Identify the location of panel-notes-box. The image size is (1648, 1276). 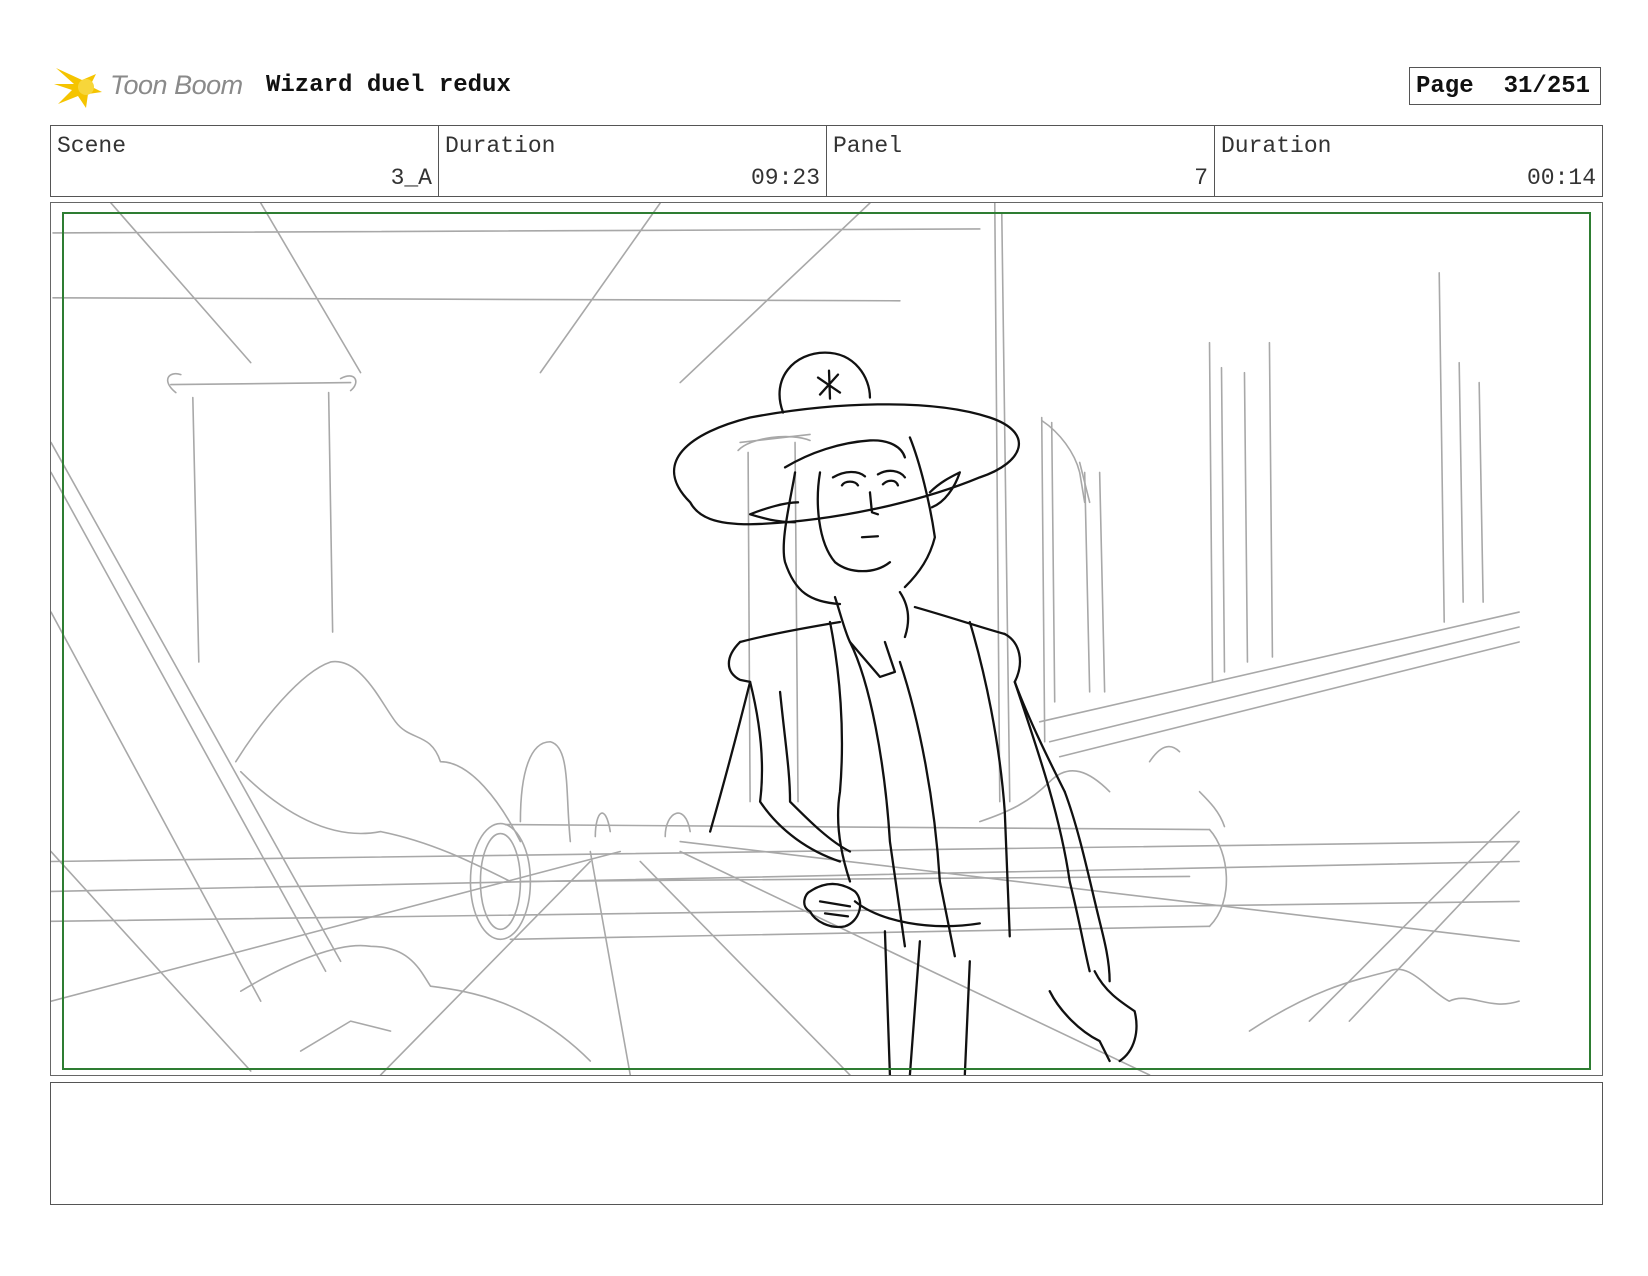
(826, 1143).